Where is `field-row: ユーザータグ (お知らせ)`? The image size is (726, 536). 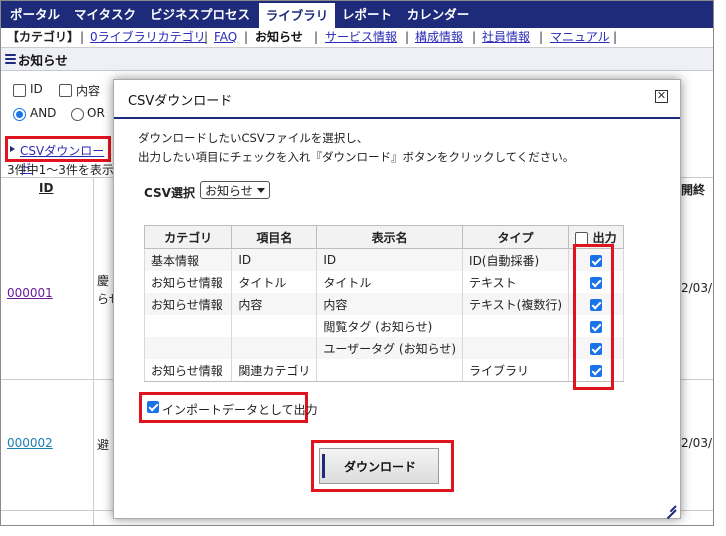 field-row: ユーザータグ (お知らせ) is located at coordinates (383, 348).